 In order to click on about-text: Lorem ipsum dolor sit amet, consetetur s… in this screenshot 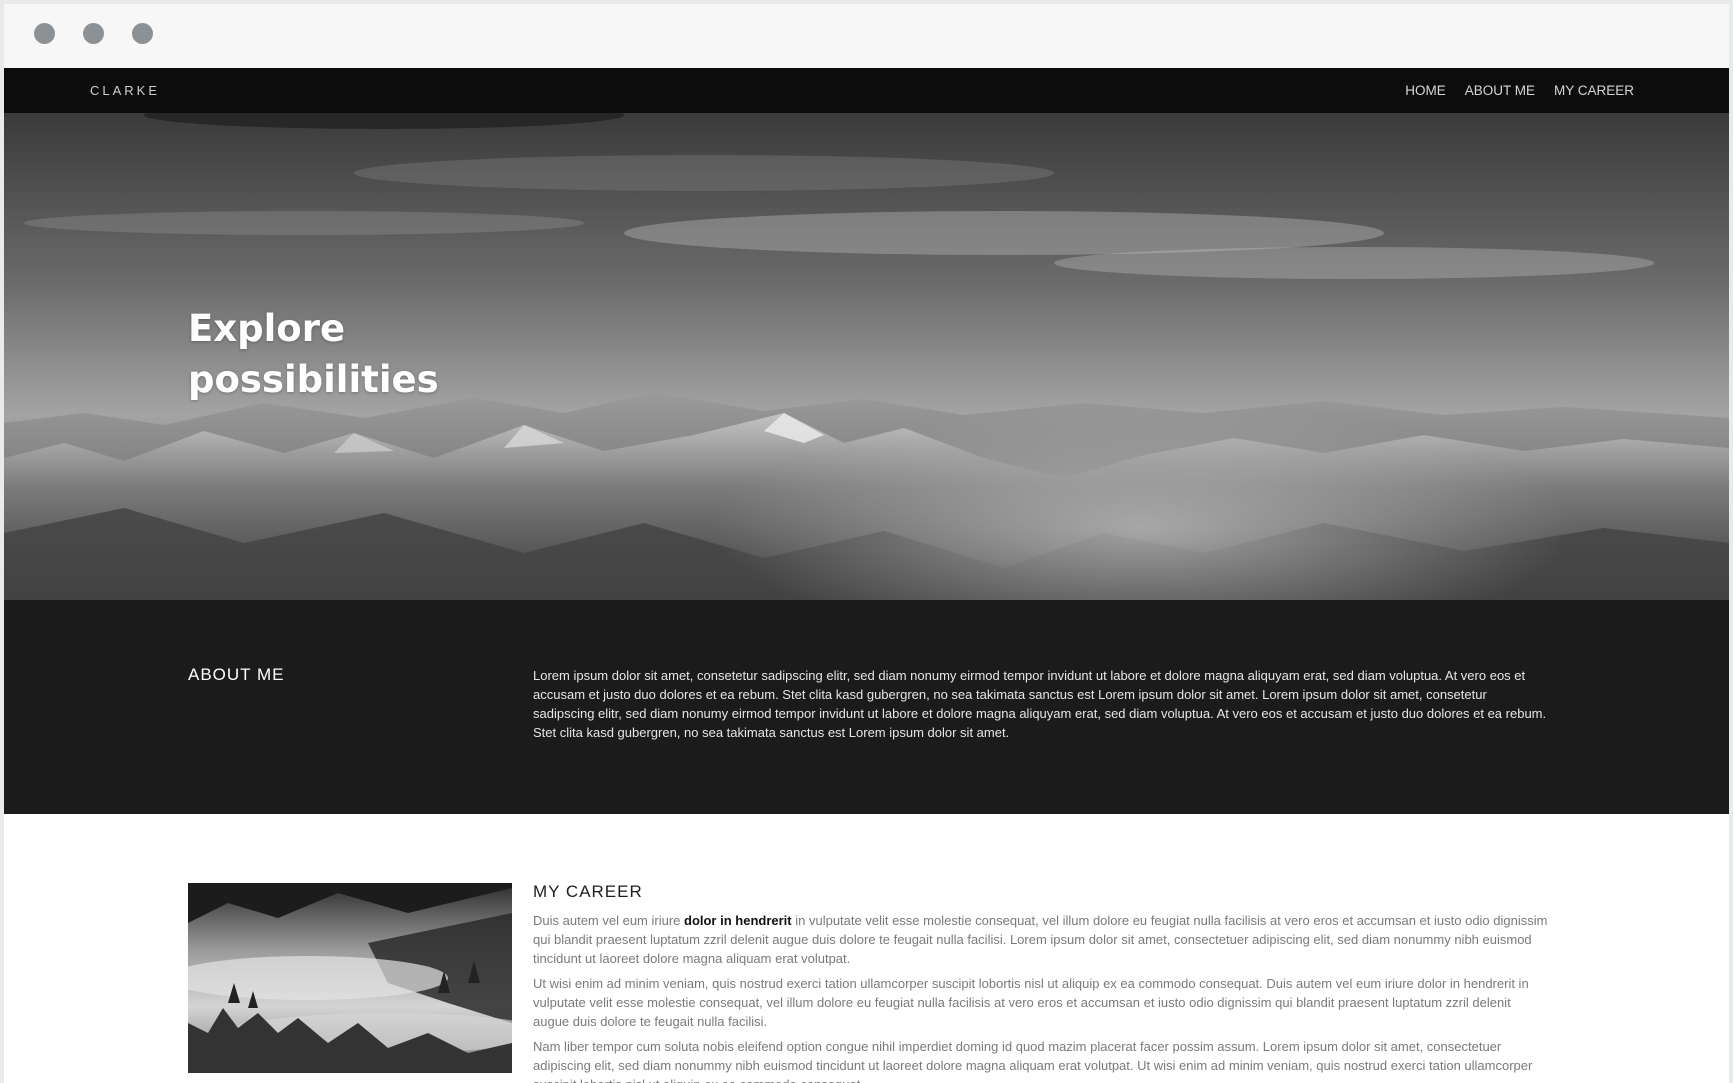, I will do `click(1040, 704)`.